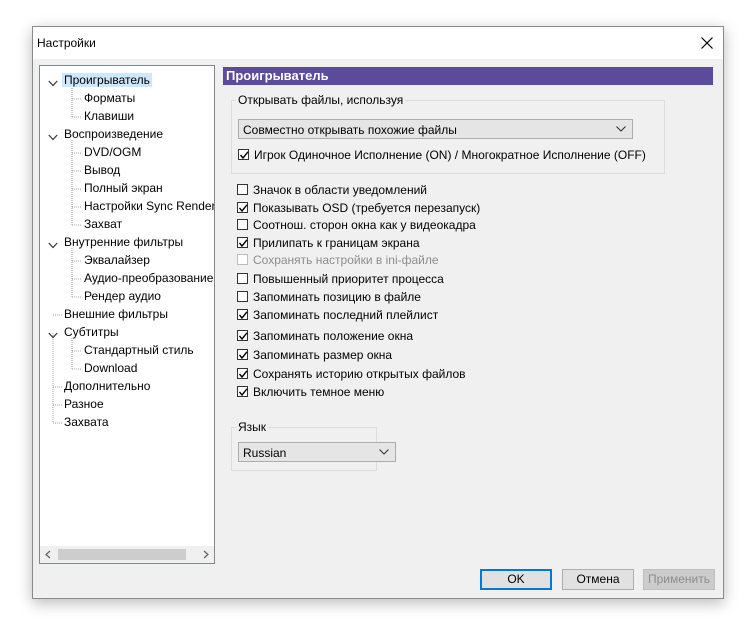 The height and width of the screenshot is (631, 755). I want to click on close-button, so click(707, 43).